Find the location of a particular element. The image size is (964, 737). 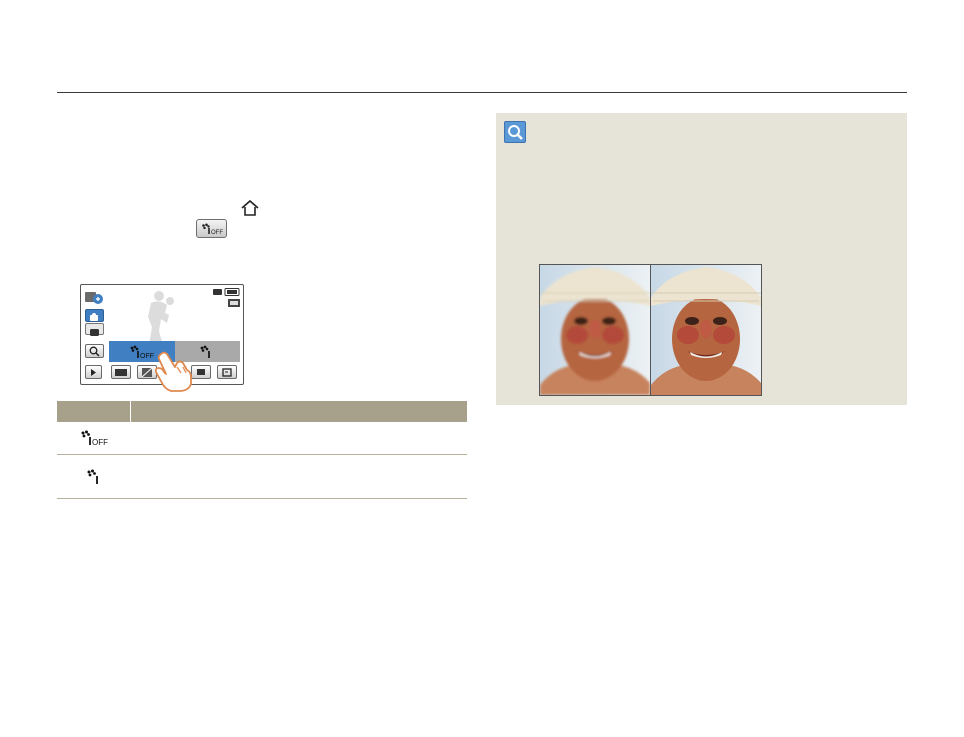

table-row: OFF is located at coordinates (262, 438).